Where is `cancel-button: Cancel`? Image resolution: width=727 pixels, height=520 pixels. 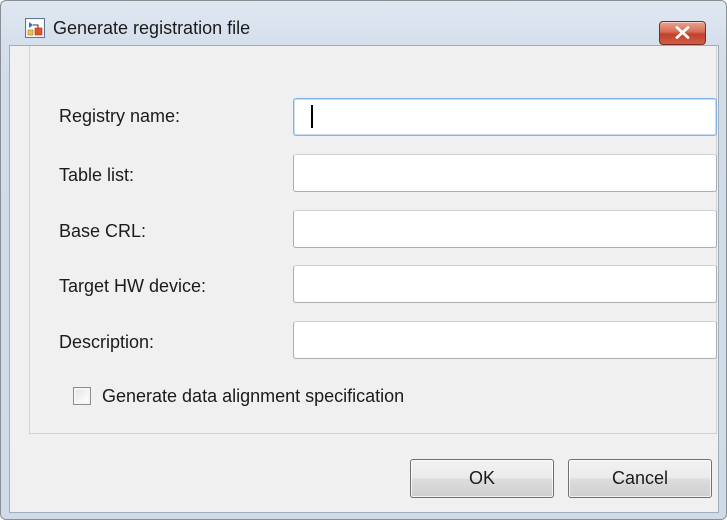 cancel-button: Cancel is located at coordinates (640, 478).